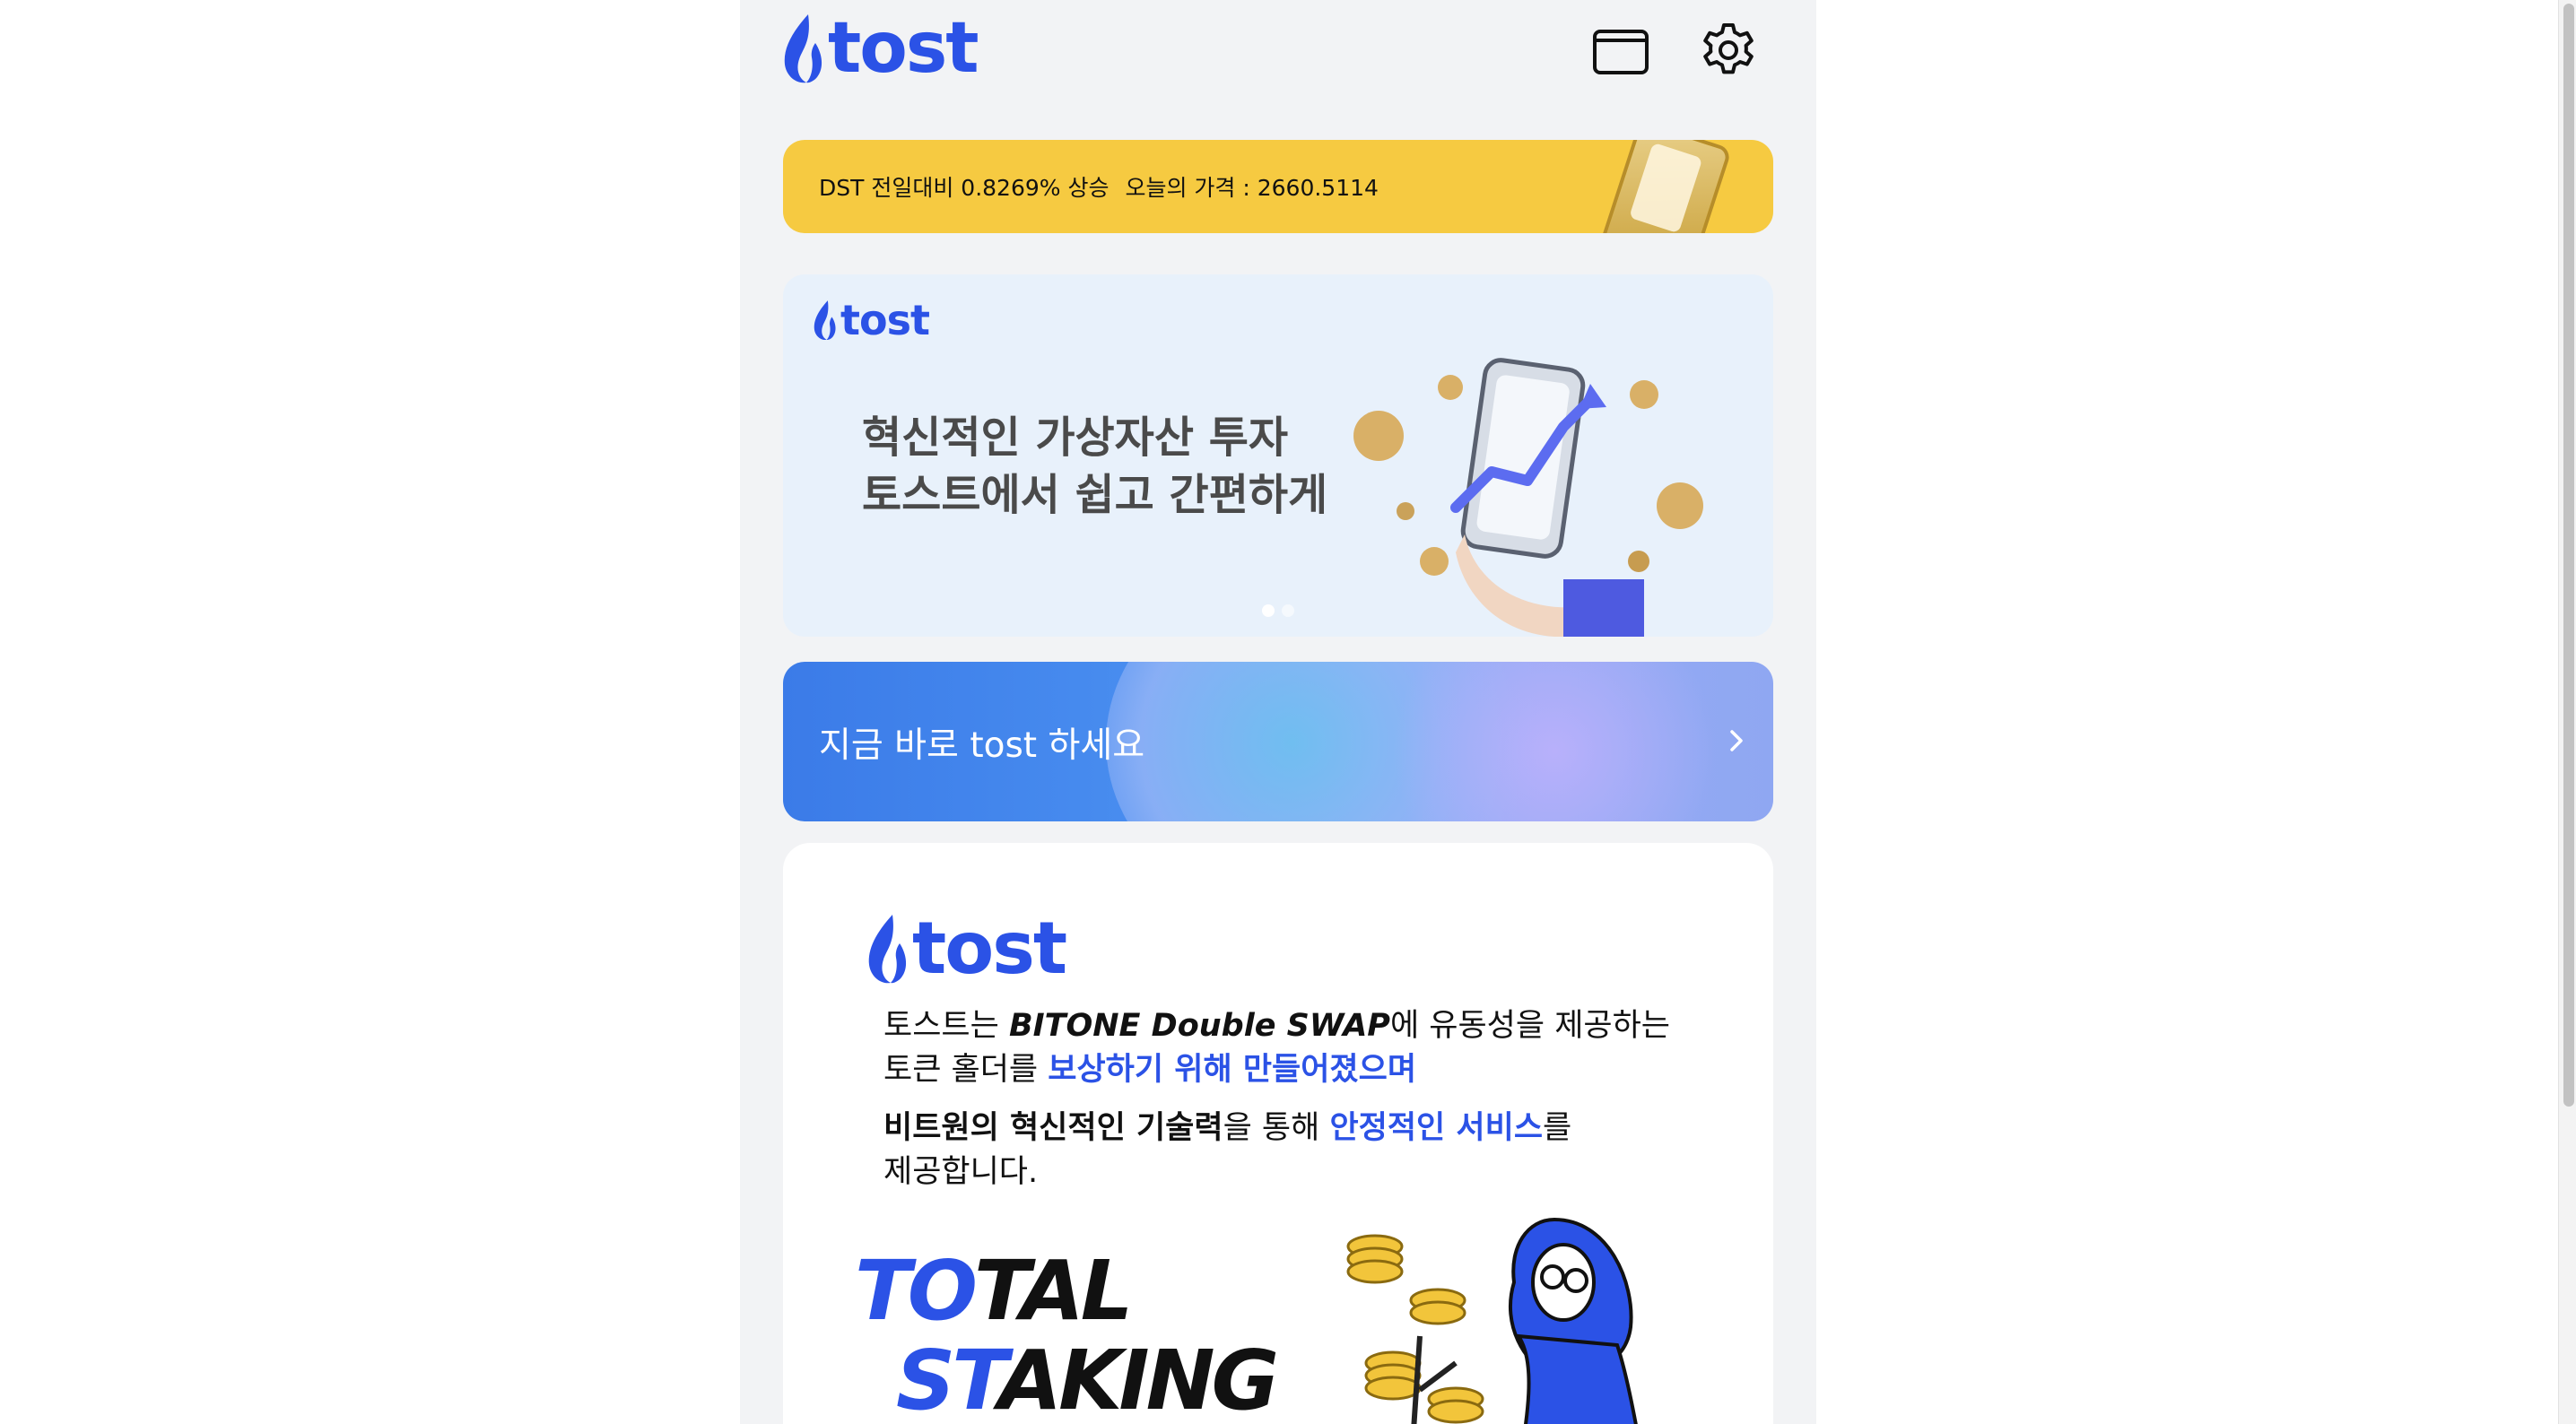  Describe the element at coordinates (989, 948) in the screenshot. I see `info-brand: tost` at that location.